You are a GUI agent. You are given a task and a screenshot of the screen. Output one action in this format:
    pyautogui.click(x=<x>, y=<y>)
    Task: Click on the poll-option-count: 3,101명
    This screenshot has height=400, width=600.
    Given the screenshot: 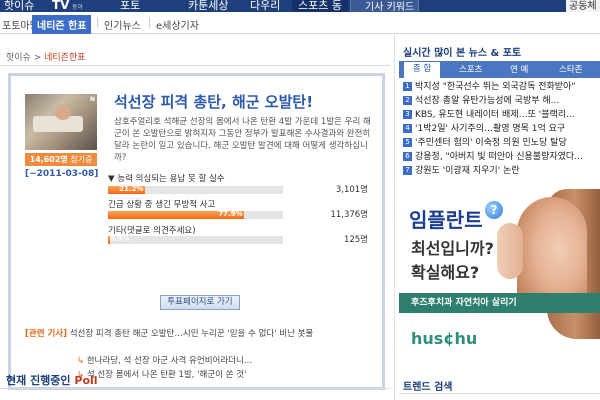 What is the action you would take?
    pyautogui.click(x=351, y=190)
    